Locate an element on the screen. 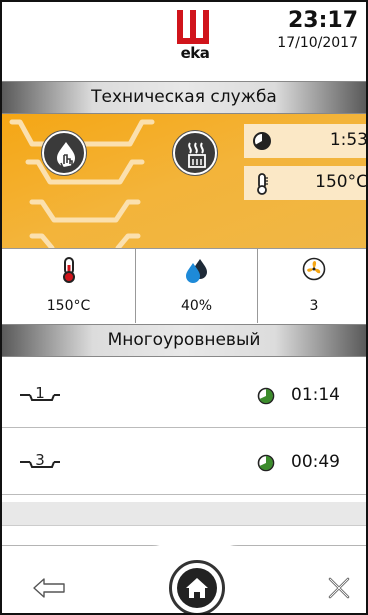 Image resolution: width=368 pixels, height=615 pixels. shelf-level-label: 3 is located at coordinates (40, 460).